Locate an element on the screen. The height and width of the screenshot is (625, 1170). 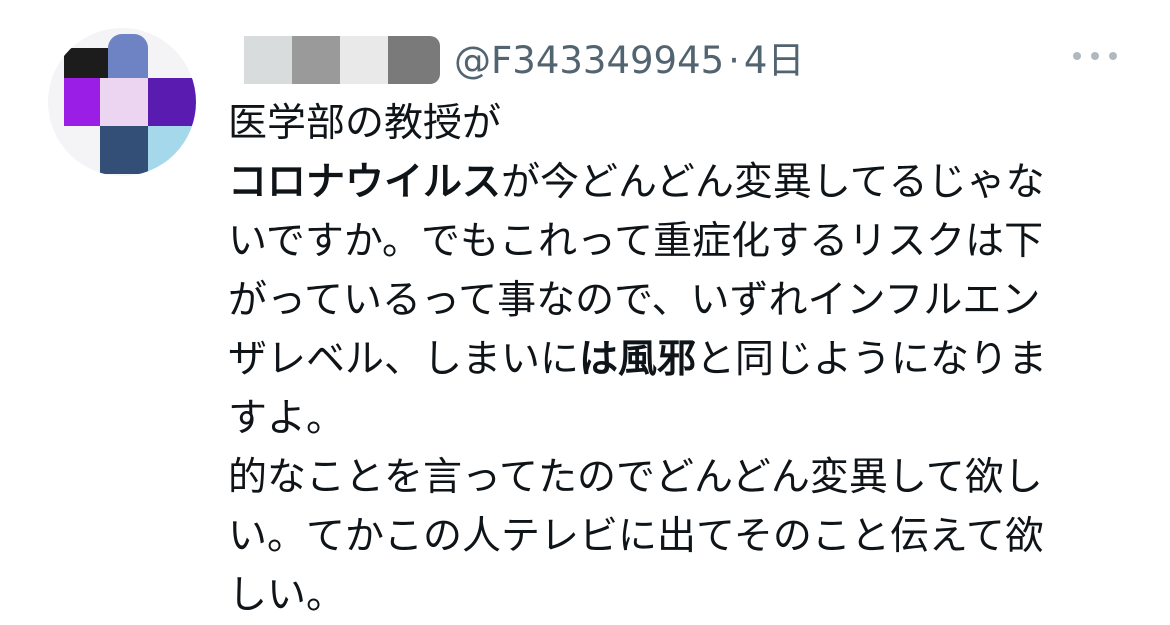
tweet-line: がっているって事なので、いずれインフルエン is located at coordinates (693, 300).